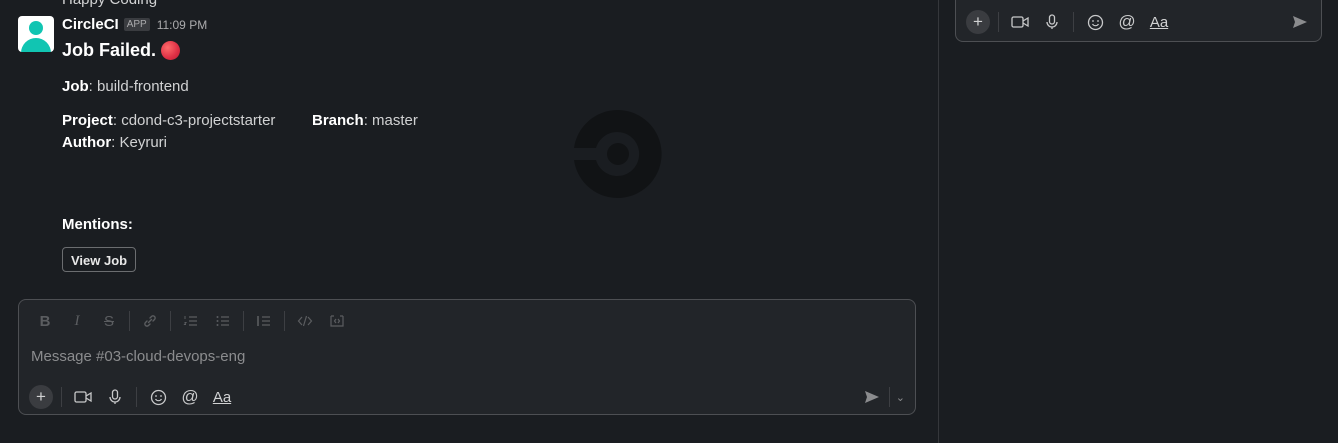  I want to click on job-label: Job, so click(75, 86).